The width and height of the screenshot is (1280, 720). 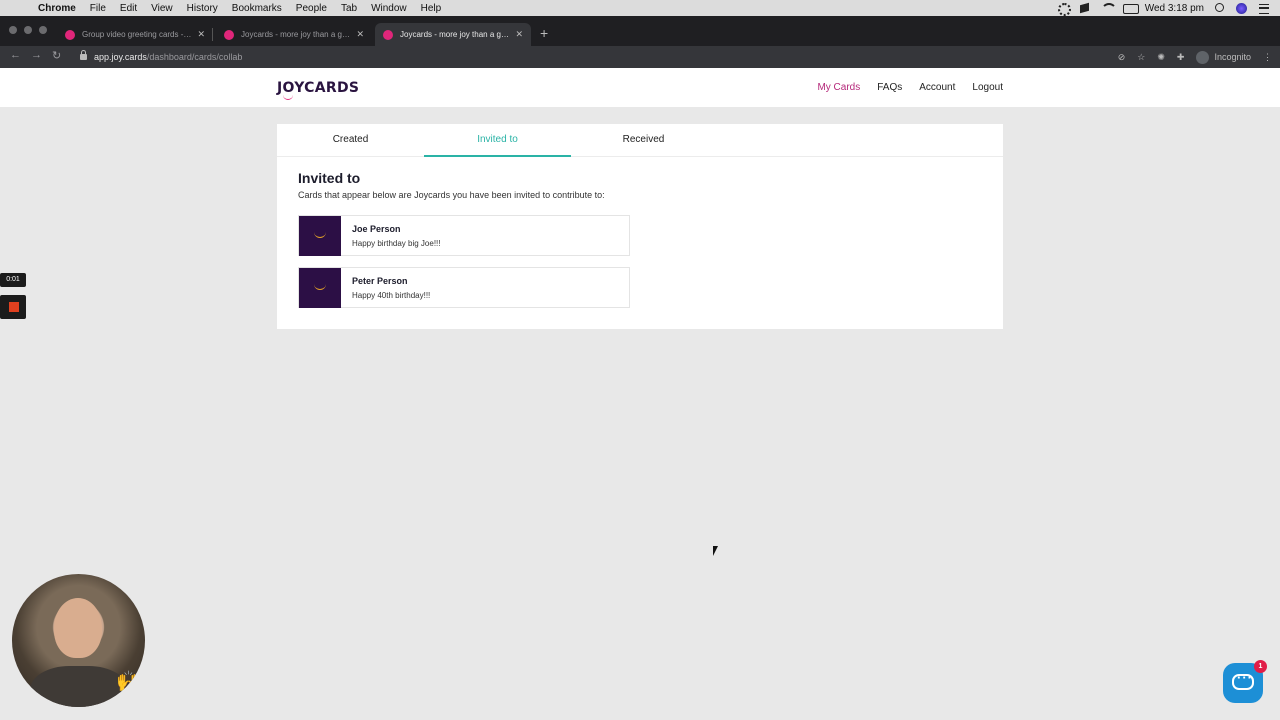 I want to click on recording-timer: 0:01, so click(x=13, y=280).